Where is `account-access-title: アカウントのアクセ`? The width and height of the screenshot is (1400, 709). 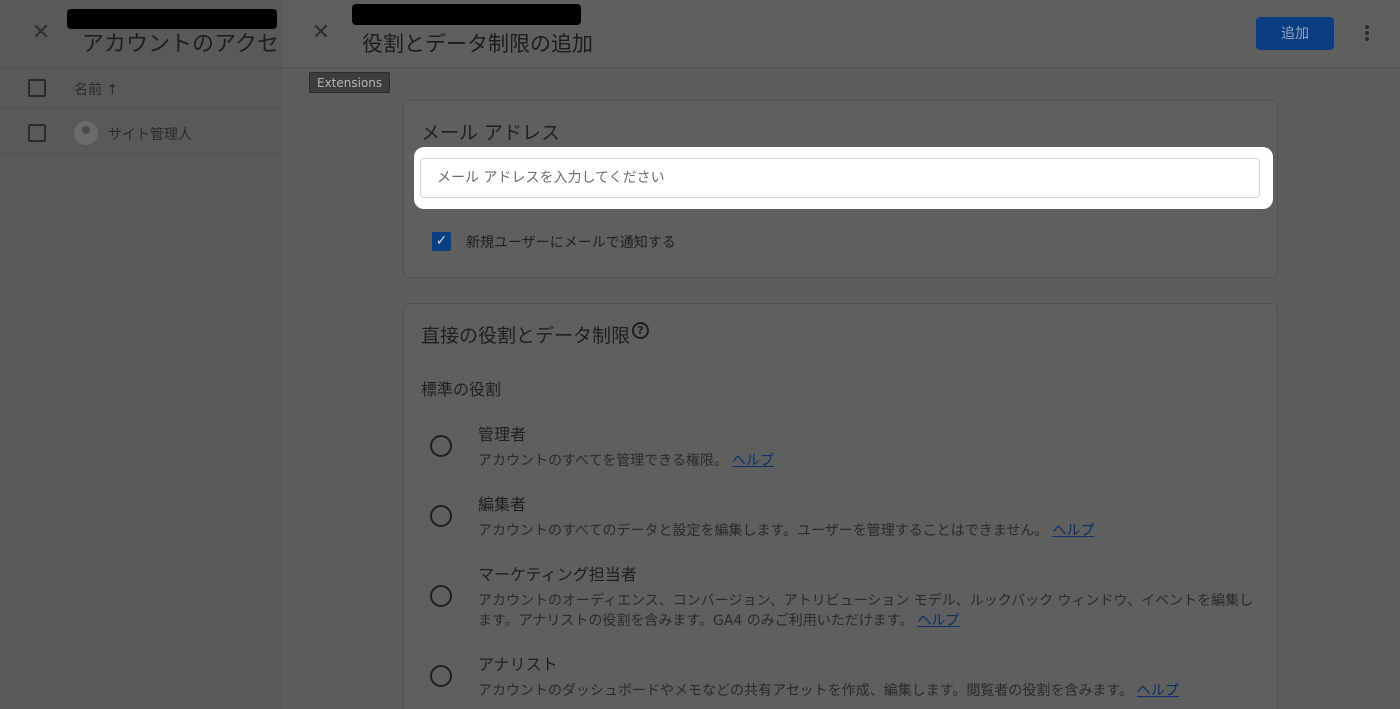 account-access-title: アカウントのアクセ is located at coordinates (180, 44).